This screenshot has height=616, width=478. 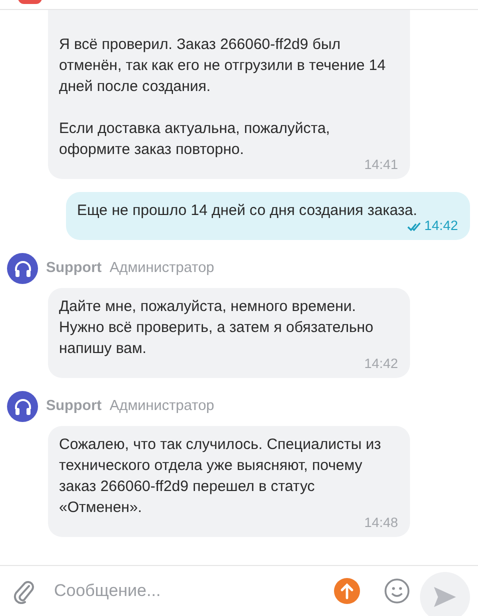 What do you see at coordinates (445, 597) in the screenshot?
I see `send-icon` at bounding box center [445, 597].